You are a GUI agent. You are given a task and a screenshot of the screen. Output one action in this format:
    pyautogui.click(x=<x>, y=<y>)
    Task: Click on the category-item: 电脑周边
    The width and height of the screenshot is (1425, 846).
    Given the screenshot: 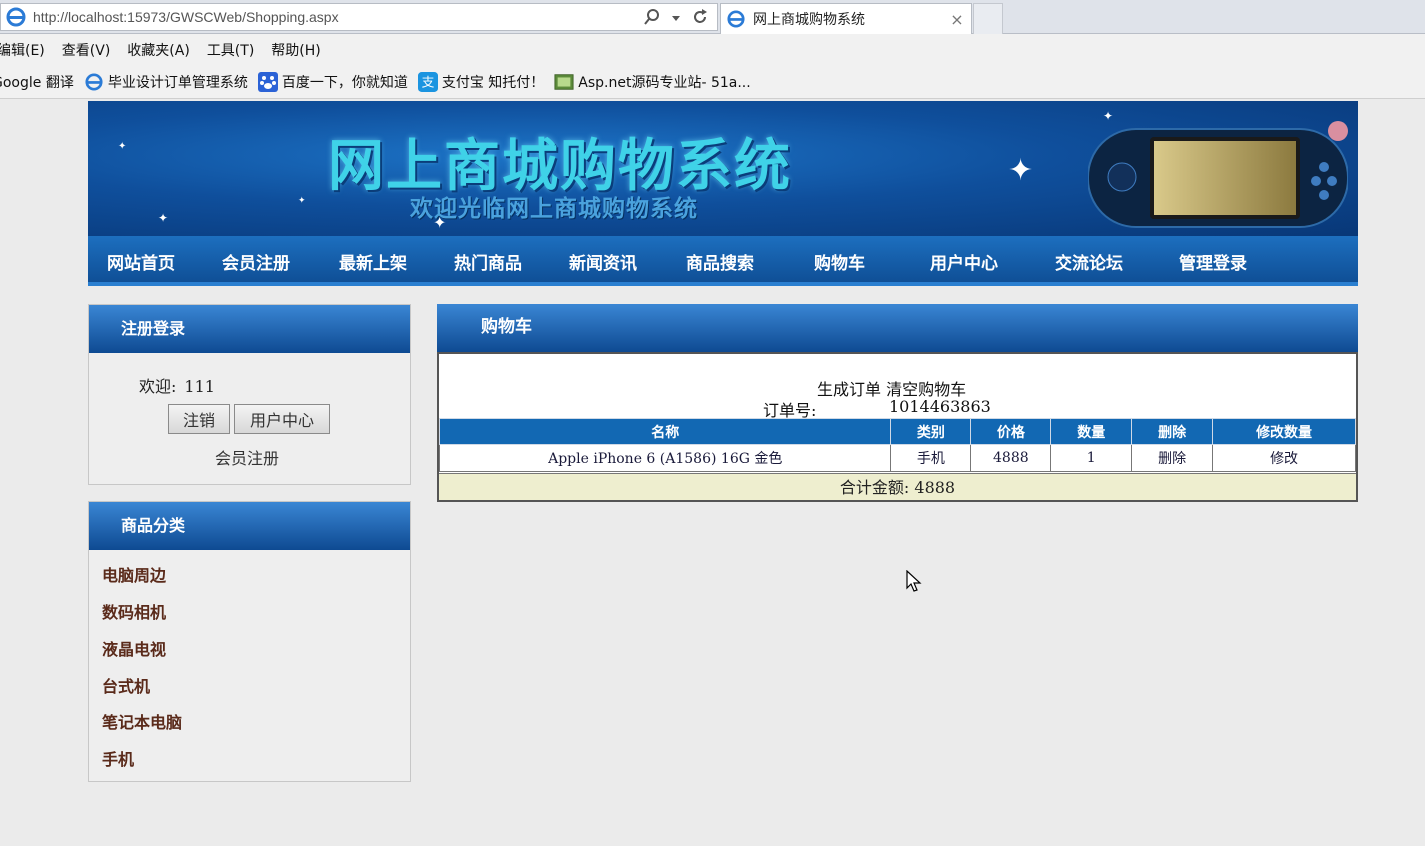 What is the action you would take?
    pyautogui.click(x=134, y=574)
    